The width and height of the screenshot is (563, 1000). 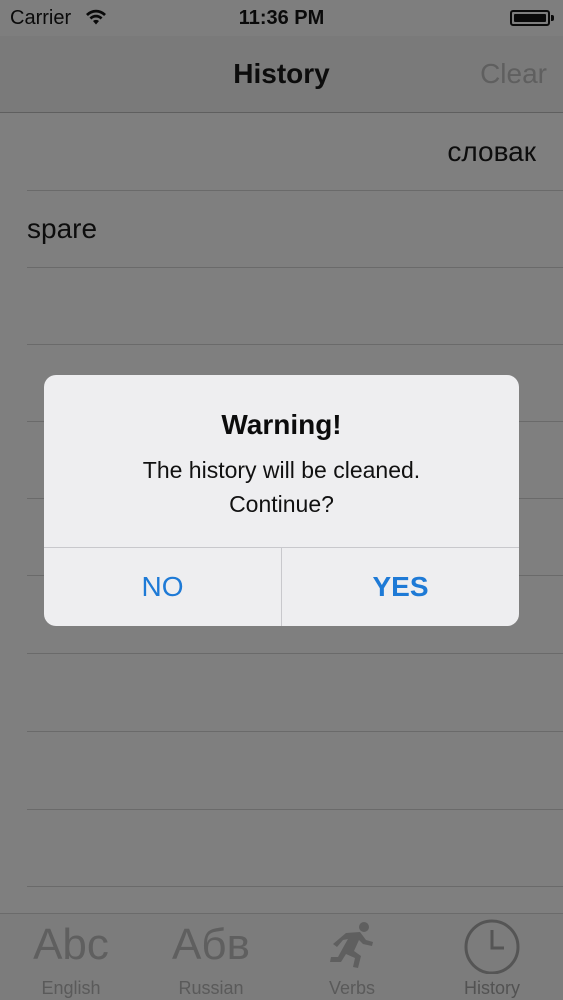 I want to click on alert-title: Warning!, so click(x=281, y=424).